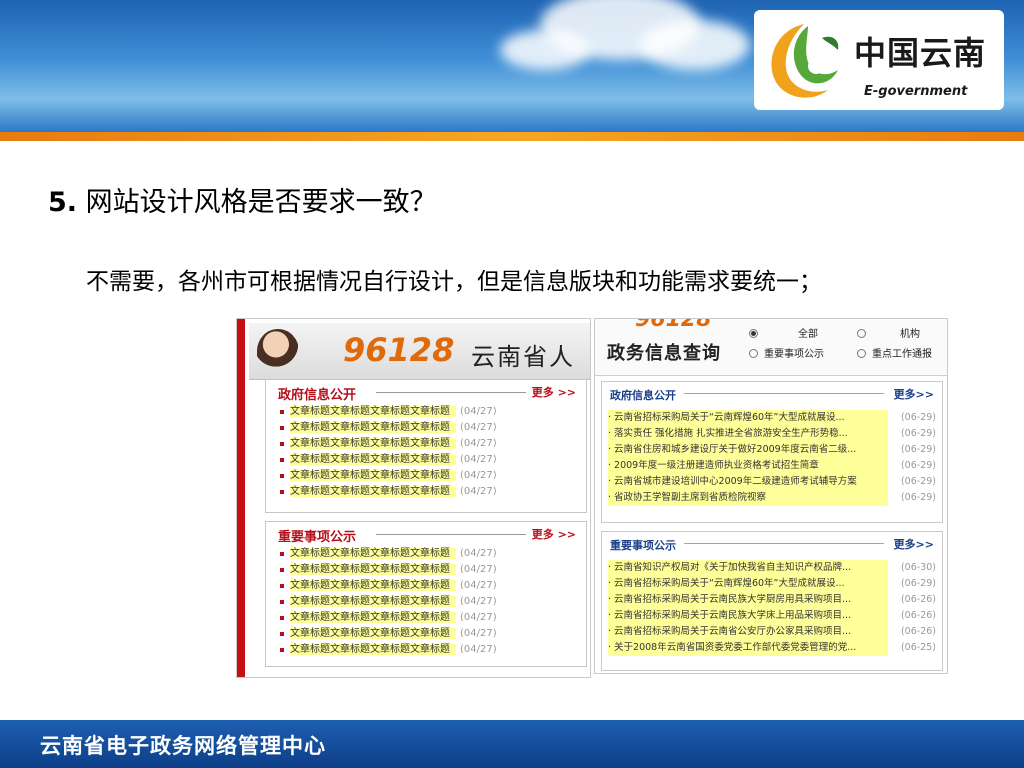  Describe the element at coordinates (775, 450) in the screenshot. I see `list-item: · 云南省住房和城乡建设厅关于做好2009年度云南省二级... (06-29)` at that location.